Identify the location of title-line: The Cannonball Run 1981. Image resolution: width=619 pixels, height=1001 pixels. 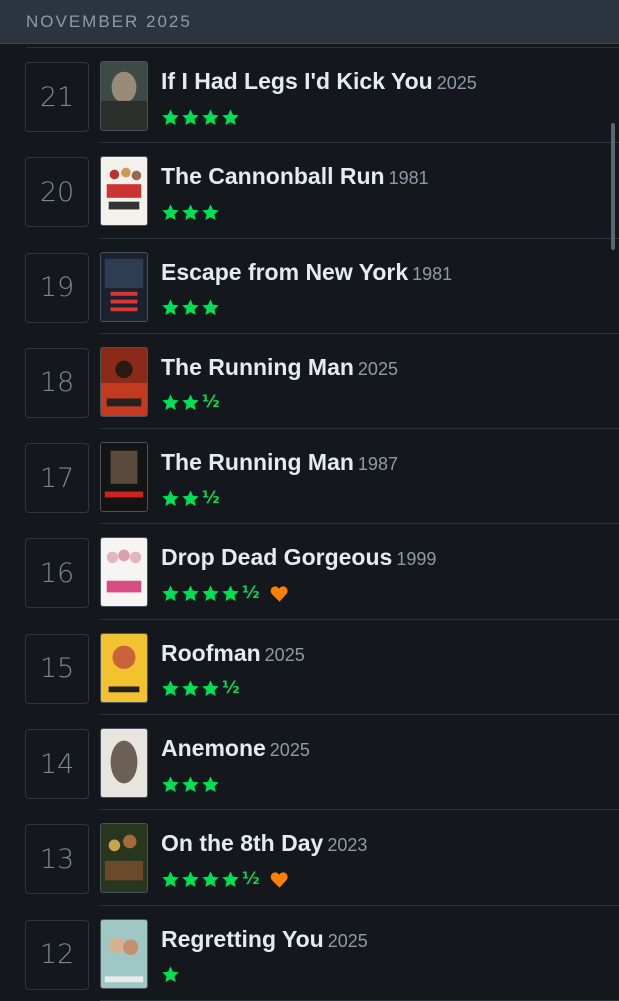
(295, 176).